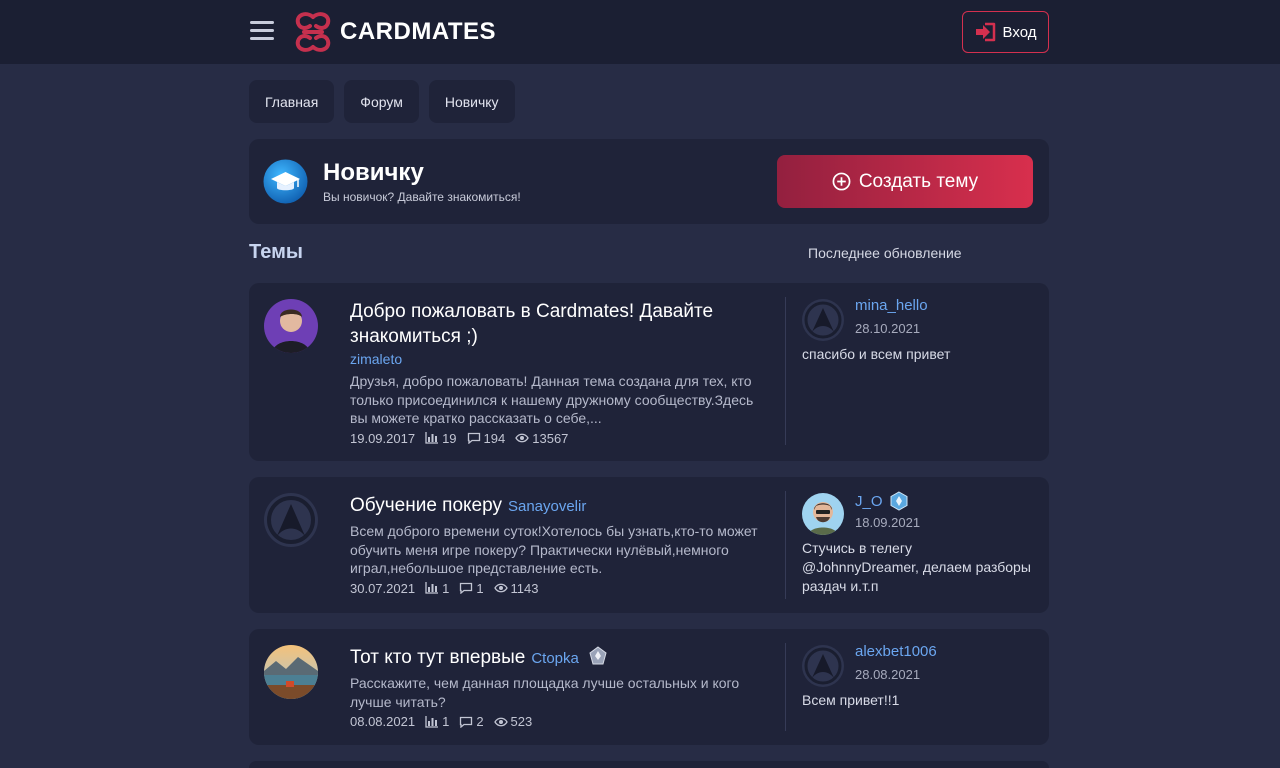 The width and height of the screenshot is (1280, 768). What do you see at coordinates (437, 657) in the screenshot?
I see `topic-title: Тот кто тут впервые` at bounding box center [437, 657].